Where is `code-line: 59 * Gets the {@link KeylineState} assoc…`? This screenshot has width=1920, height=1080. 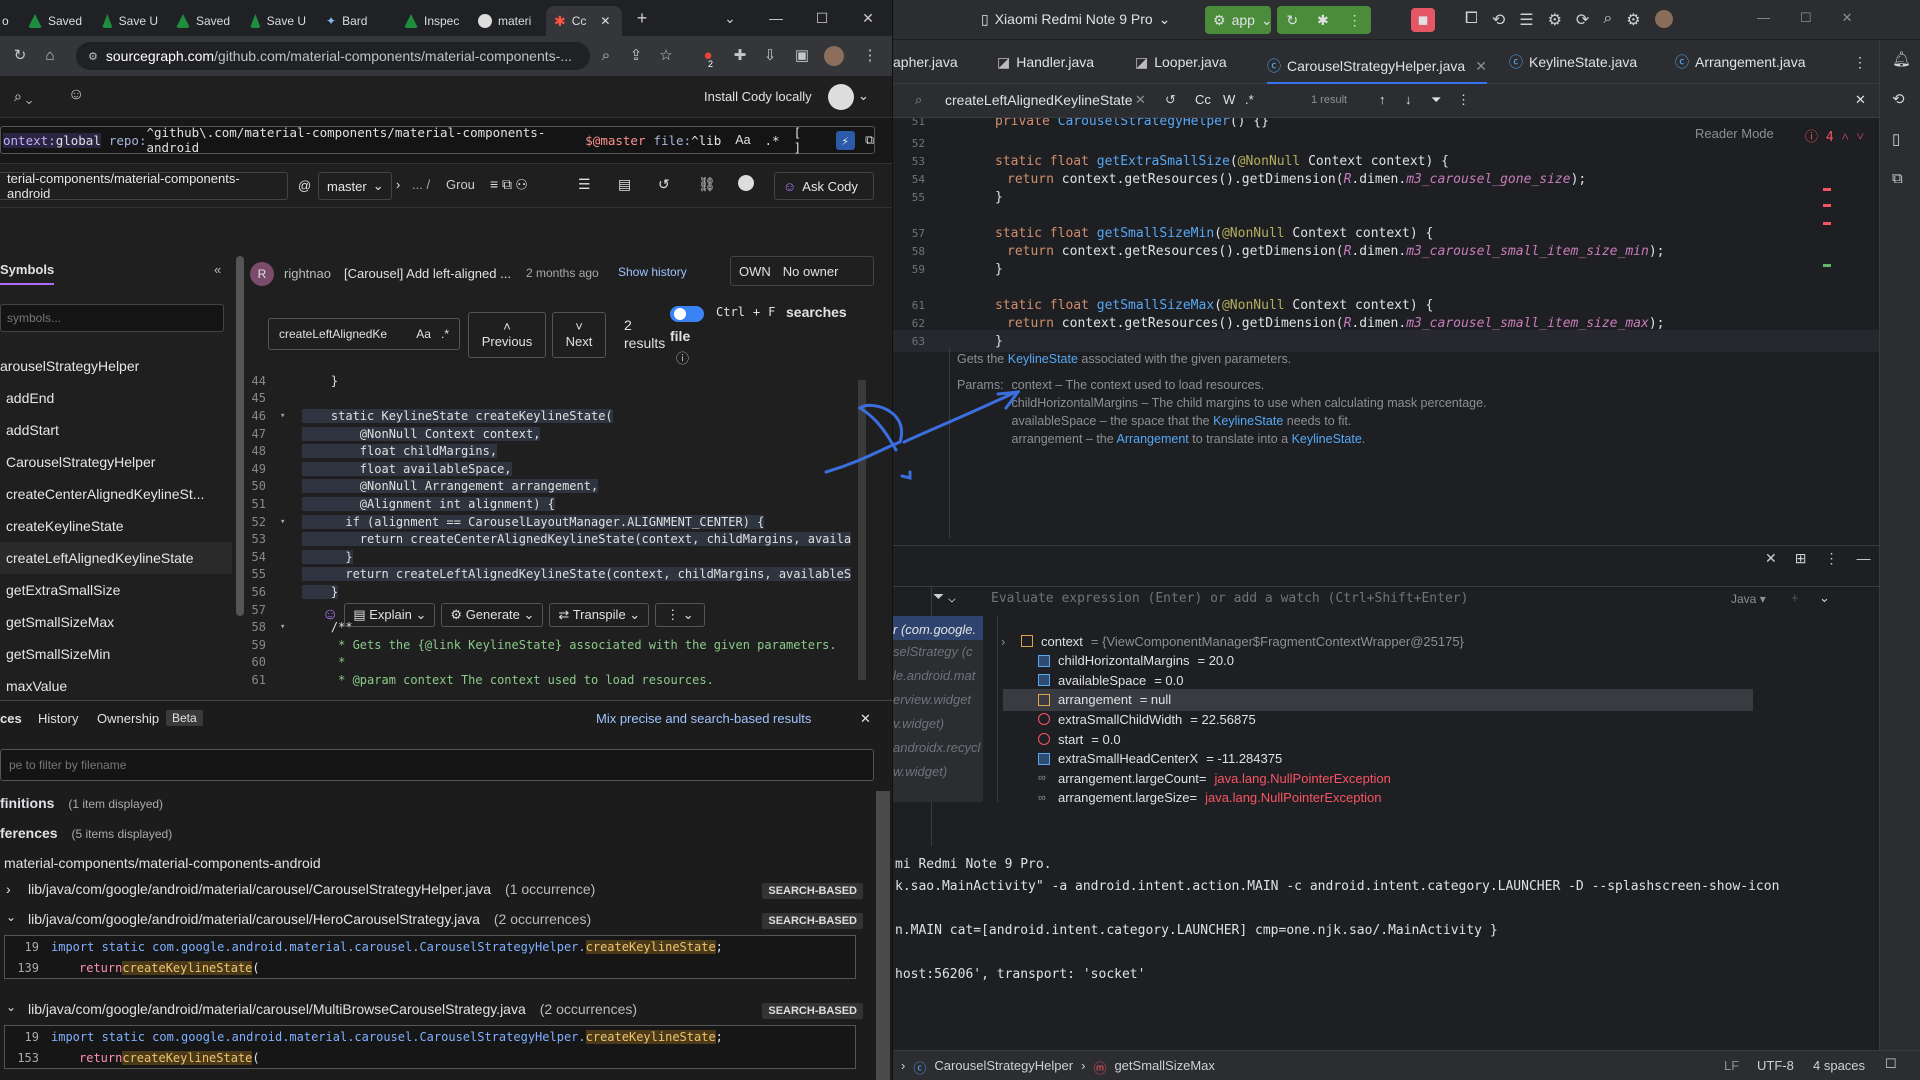 code-line: 59 * Gets the {@link KeylineState} assoc… is located at coordinates (561, 645).